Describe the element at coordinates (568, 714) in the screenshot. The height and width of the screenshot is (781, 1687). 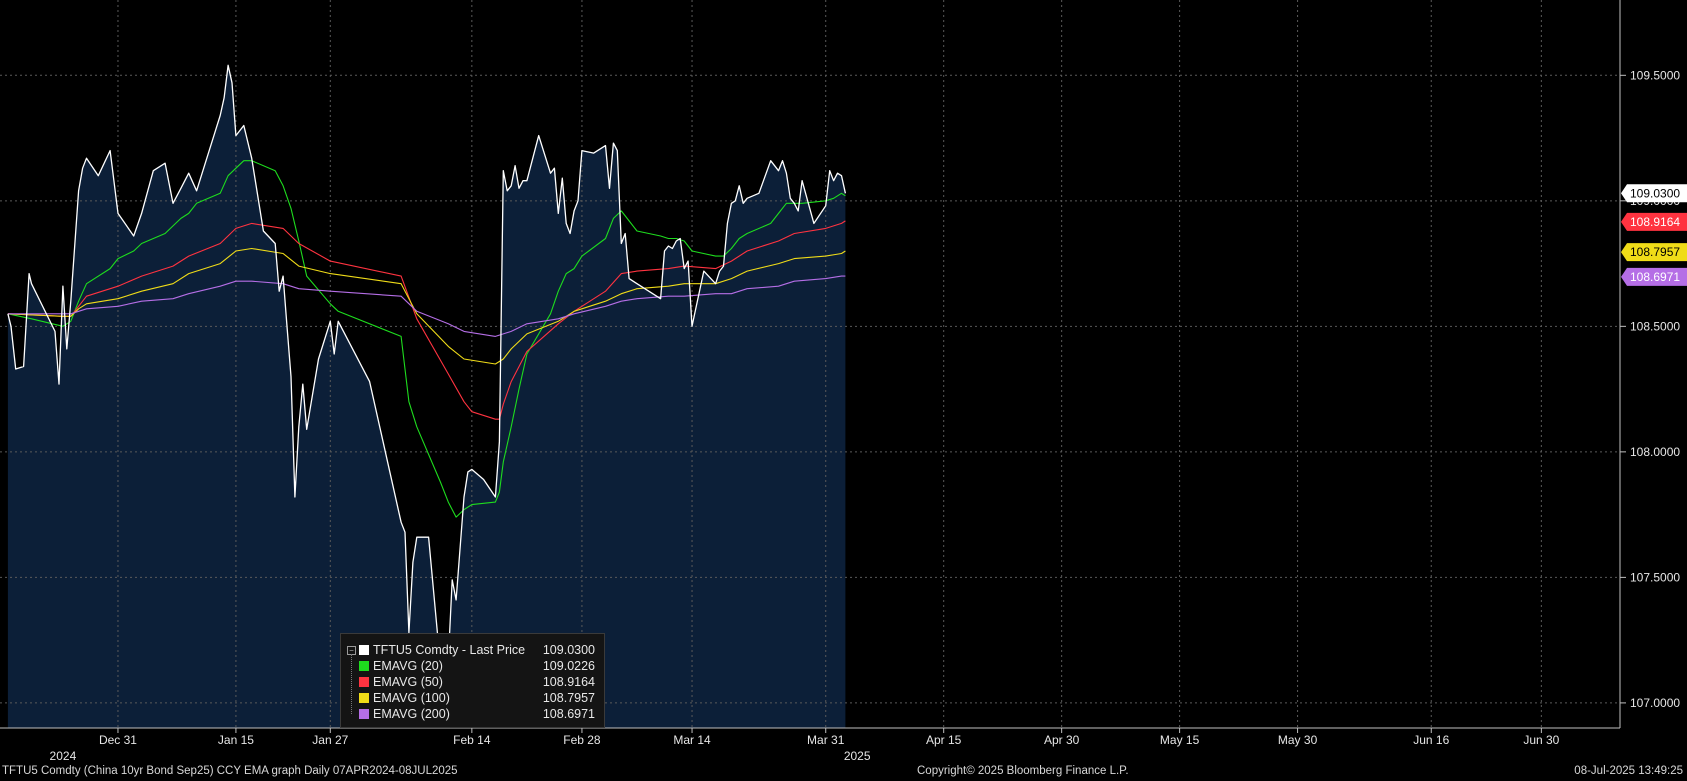
I see `legend-series-value: 108.6971` at that location.